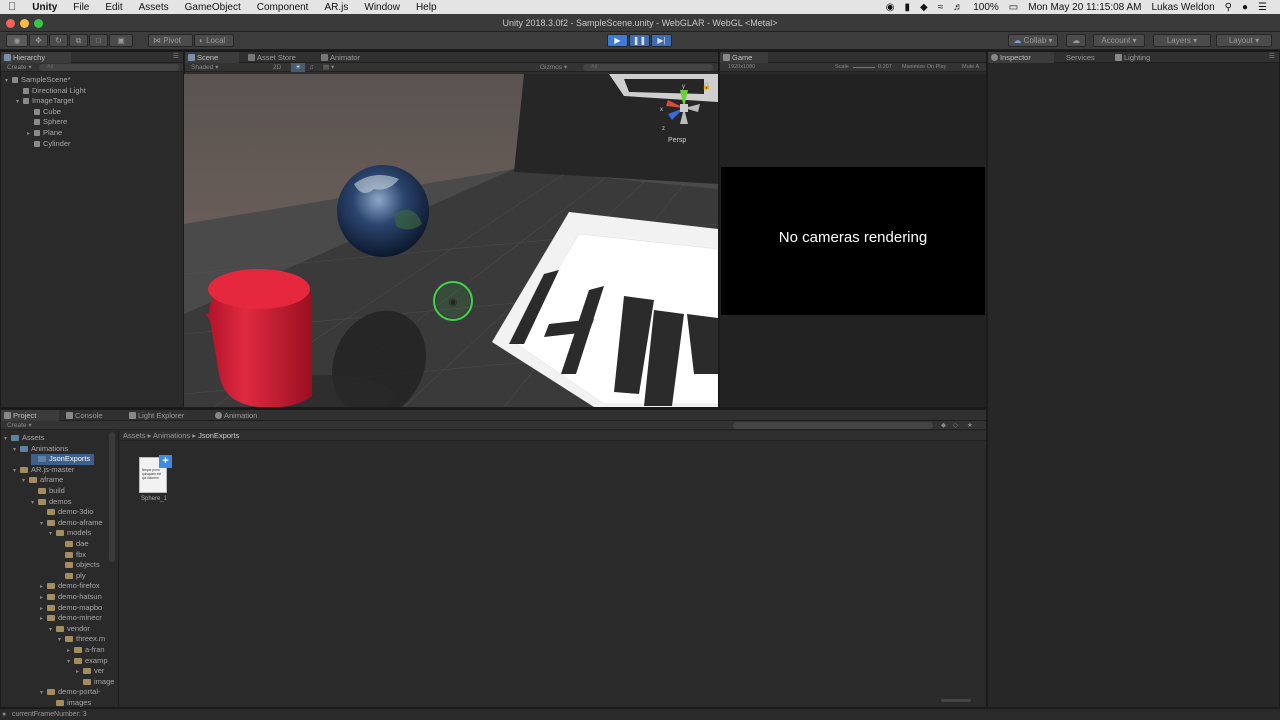 This screenshot has height=720, width=1280. Describe the element at coordinates (71, 629) in the screenshot. I see `folder-tree-item: ▾ vendor` at that location.